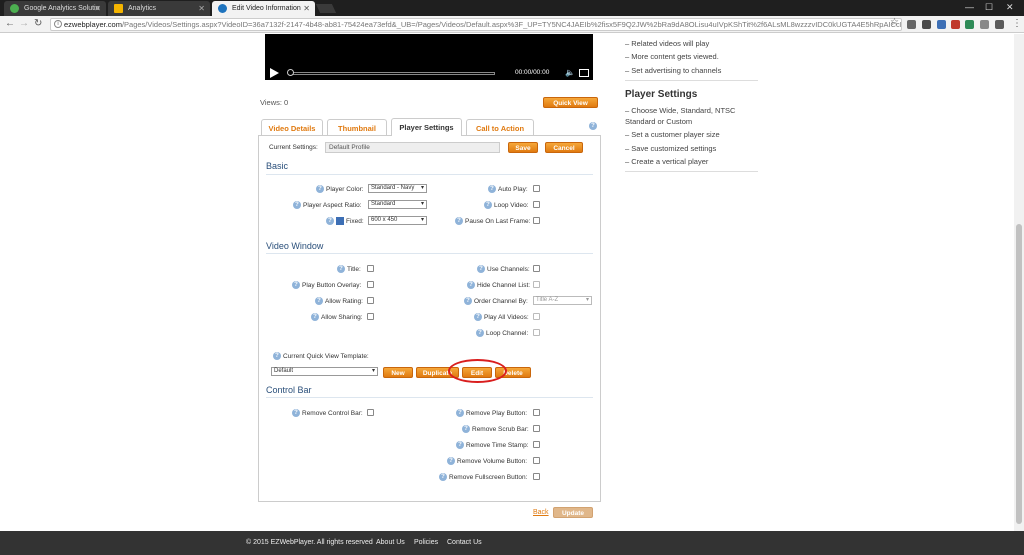 The width and height of the screenshot is (1024, 555). Describe the element at coordinates (670, 161) in the screenshot. I see `feature-text: Create a vertical player` at that location.